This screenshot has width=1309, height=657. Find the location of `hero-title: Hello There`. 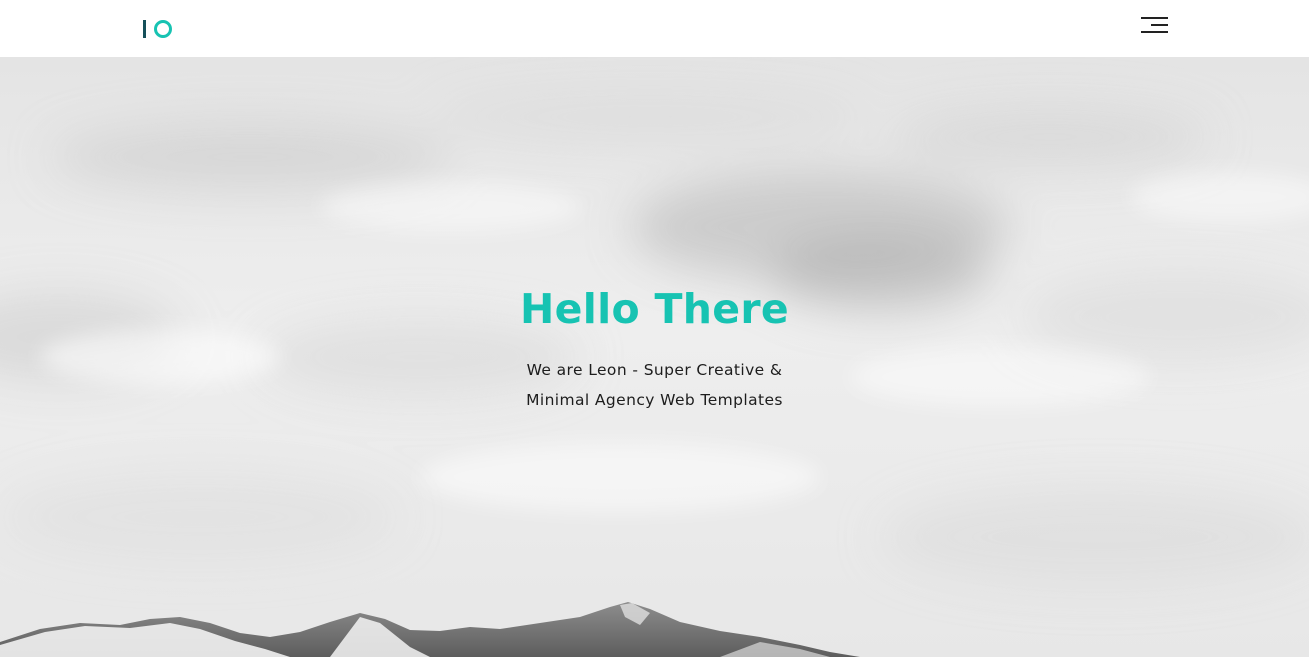

hero-title: Hello There is located at coordinates (654, 309).